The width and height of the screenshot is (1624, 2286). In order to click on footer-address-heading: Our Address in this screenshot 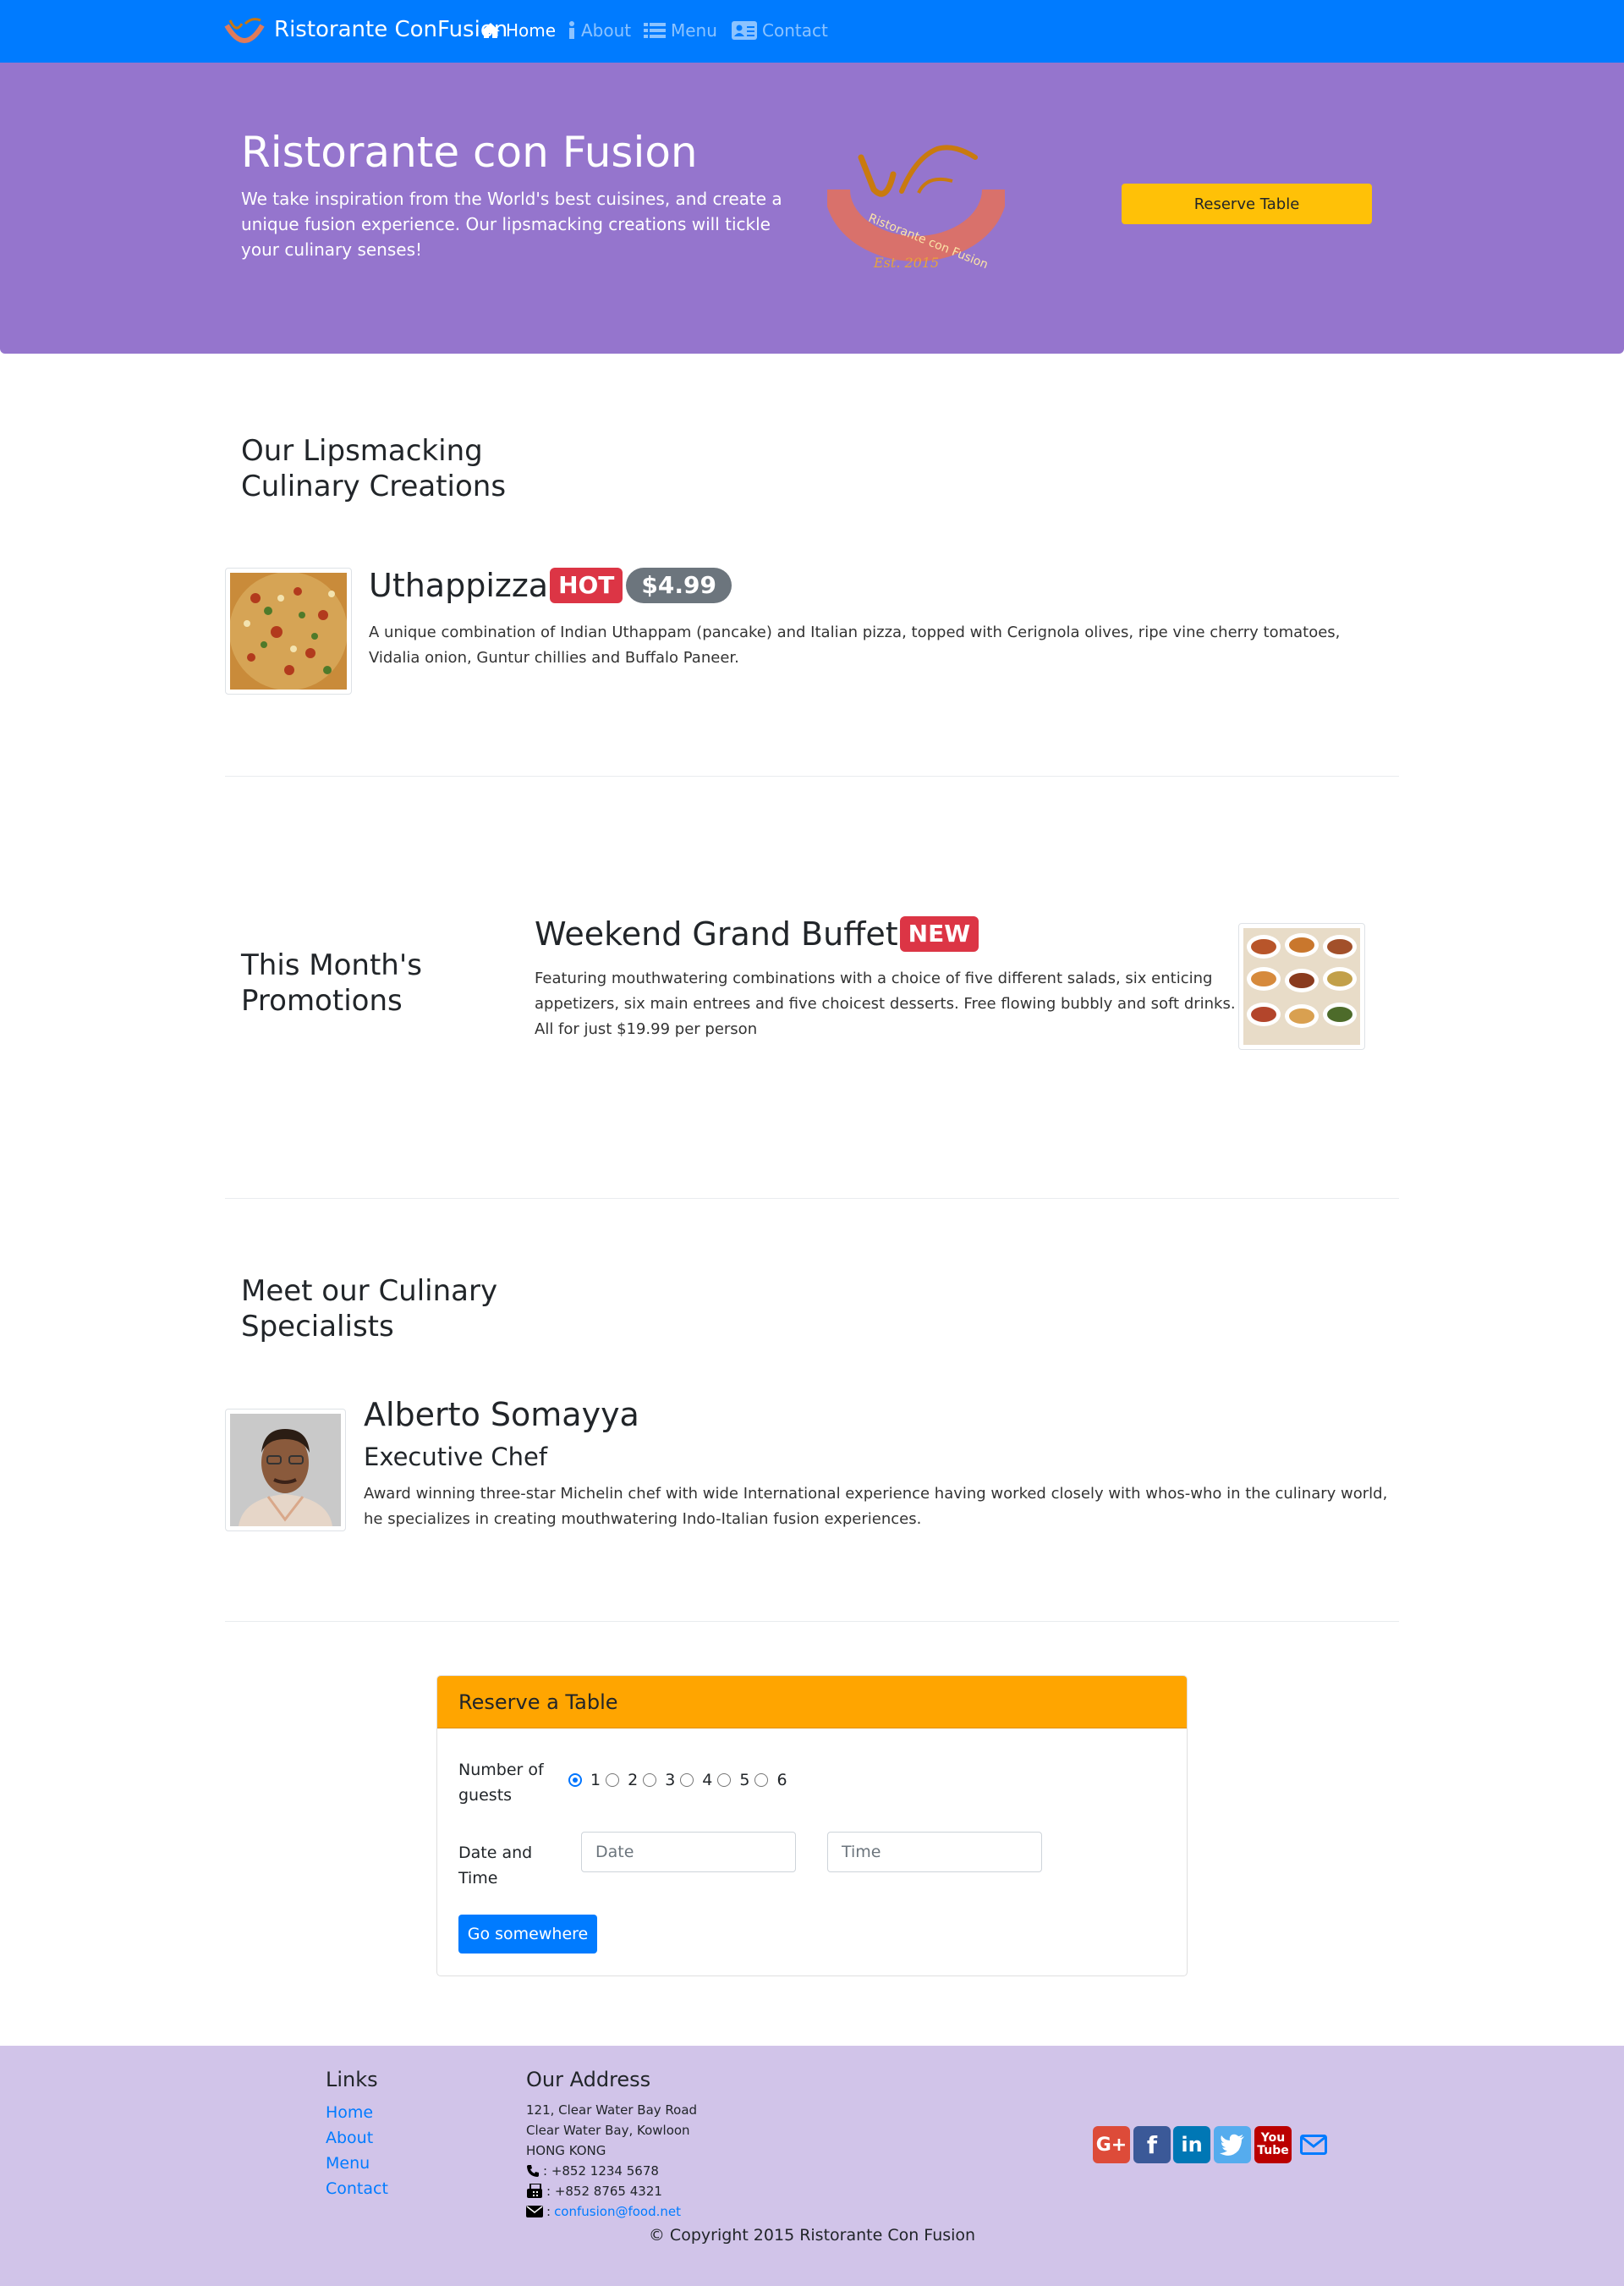, I will do `click(589, 2079)`.